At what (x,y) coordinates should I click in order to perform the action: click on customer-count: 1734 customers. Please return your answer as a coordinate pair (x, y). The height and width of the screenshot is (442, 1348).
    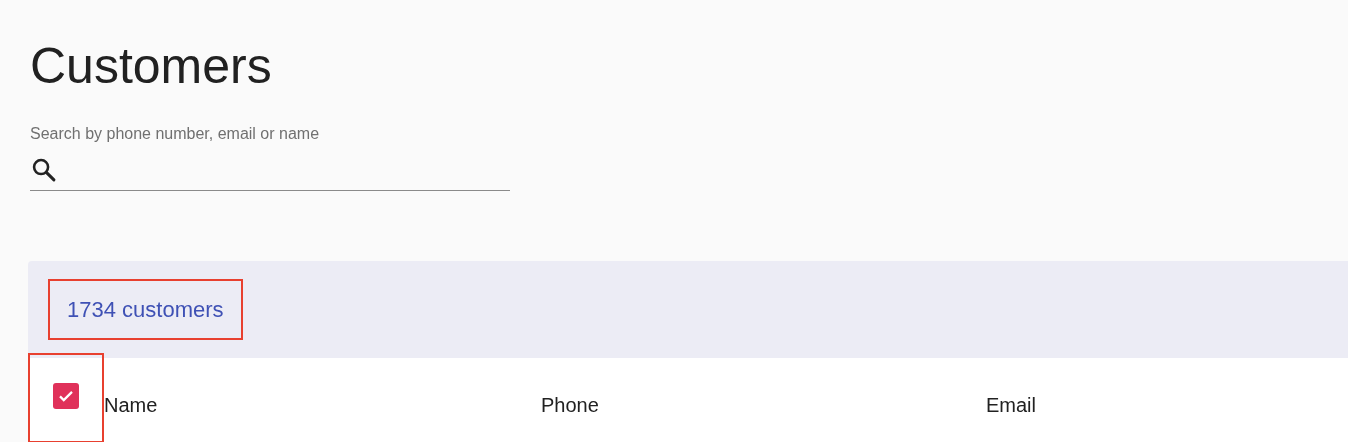
    Looking at the image, I should click on (145, 309).